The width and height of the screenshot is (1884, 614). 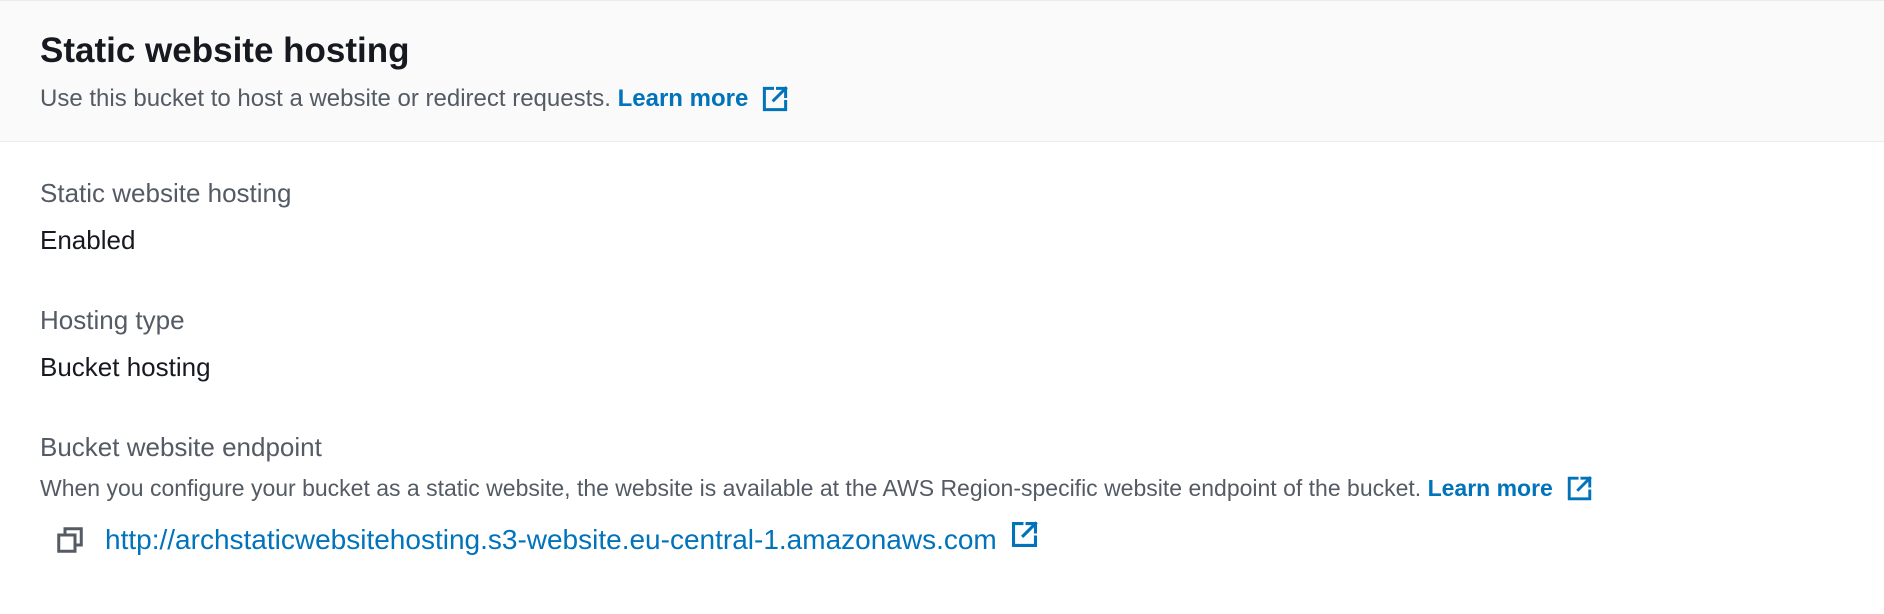 What do you see at coordinates (683, 99) in the screenshot?
I see `learn-more-link: Learn more` at bounding box center [683, 99].